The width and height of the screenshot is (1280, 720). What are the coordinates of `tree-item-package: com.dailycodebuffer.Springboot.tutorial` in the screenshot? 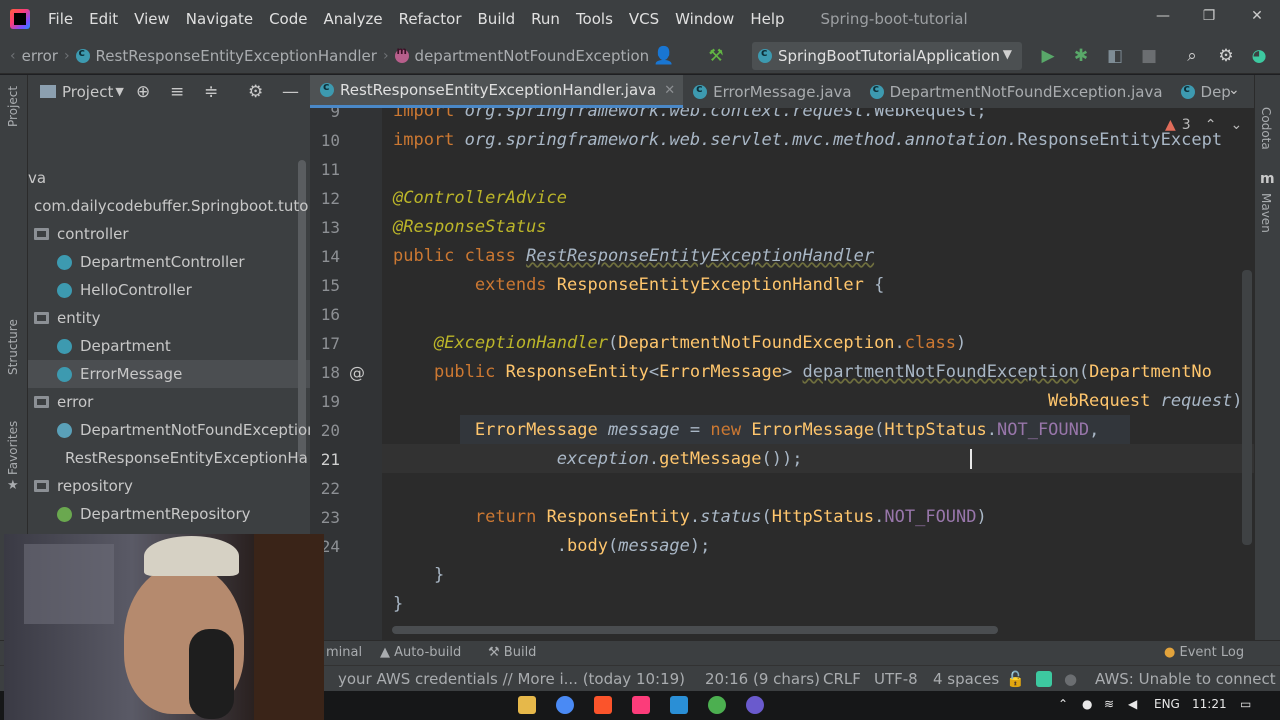 It's located at (168, 206).